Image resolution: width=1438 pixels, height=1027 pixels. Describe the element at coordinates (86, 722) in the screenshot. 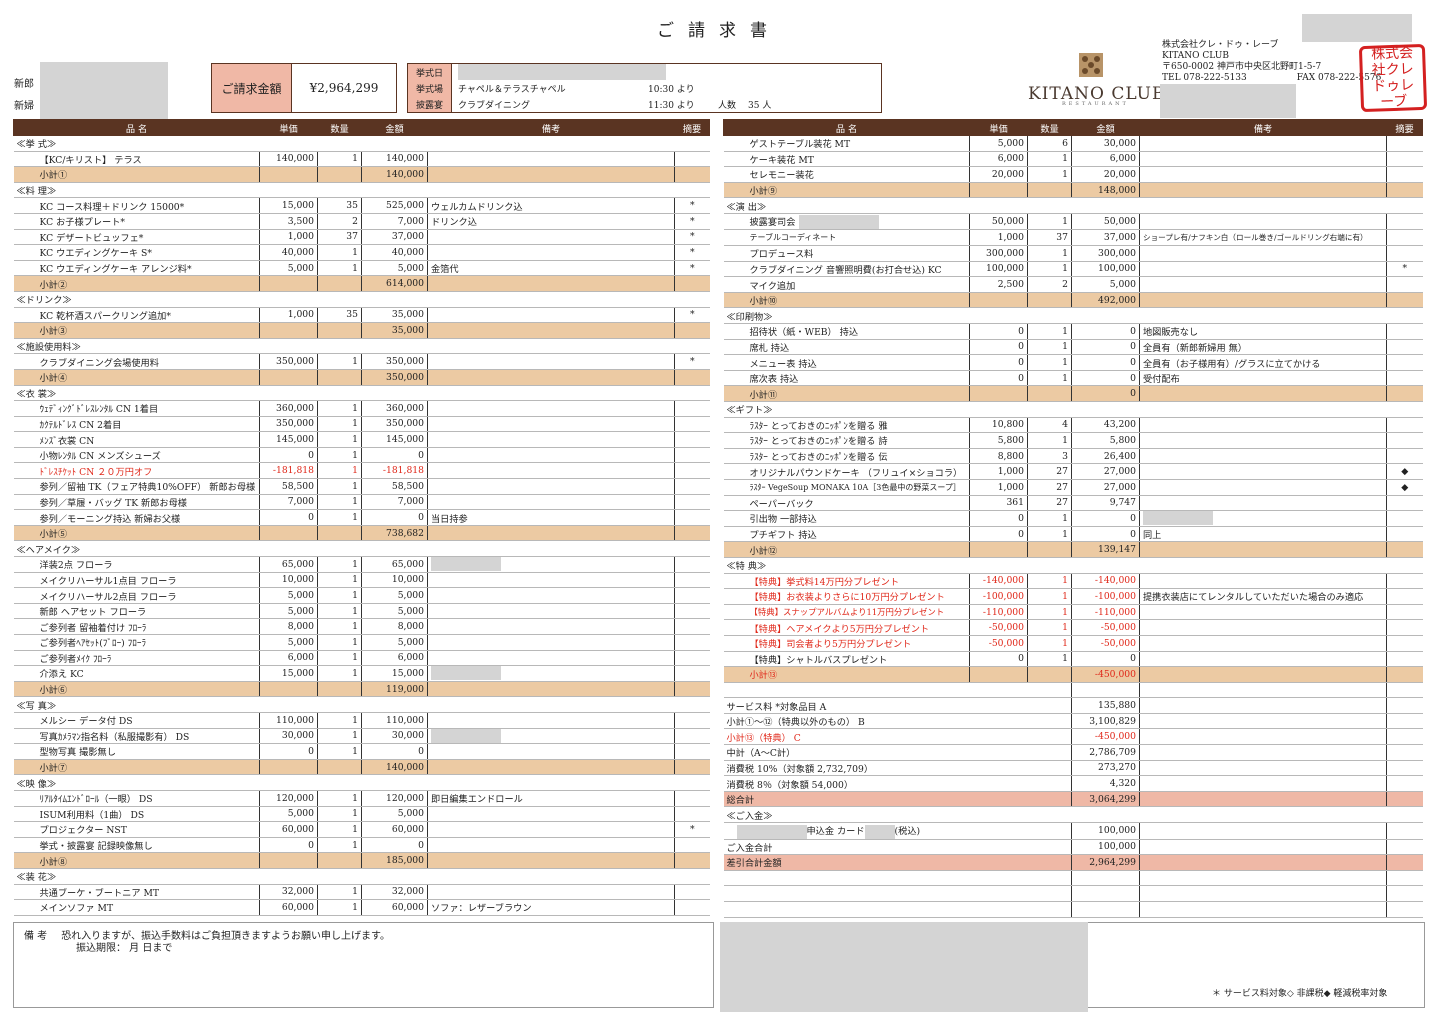

I see `item-name-text: メルシー データ付 DS` at that location.